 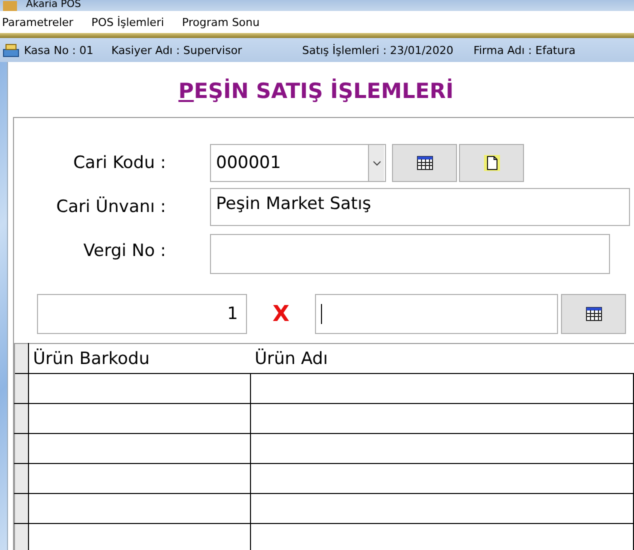 I want to click on menu-item: Parametreler, so click(x=38, y=22).